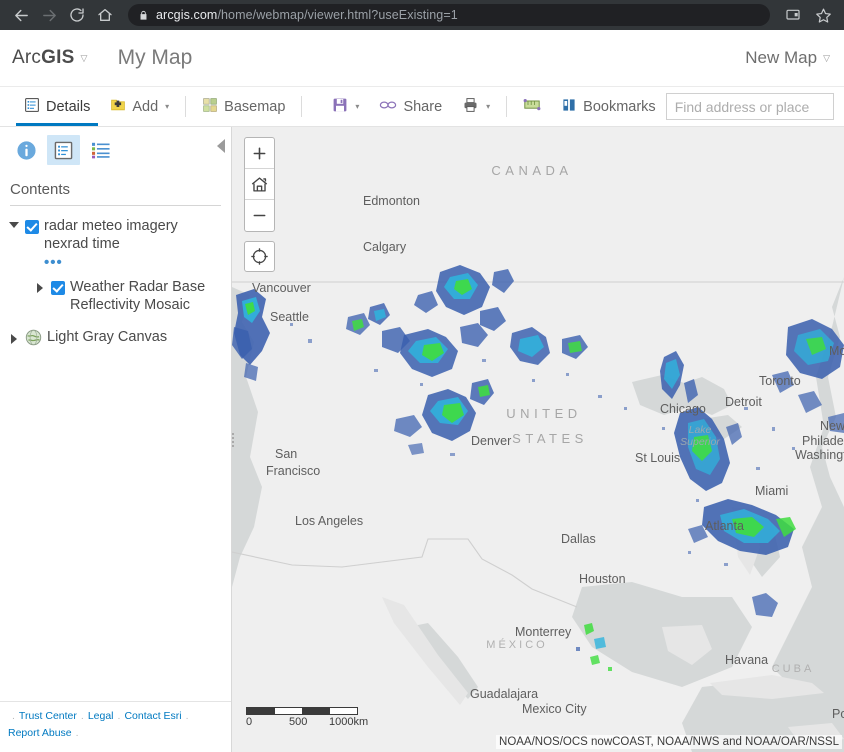 The image size is (844, 752). I want to click on search-input, so click(749, 106).